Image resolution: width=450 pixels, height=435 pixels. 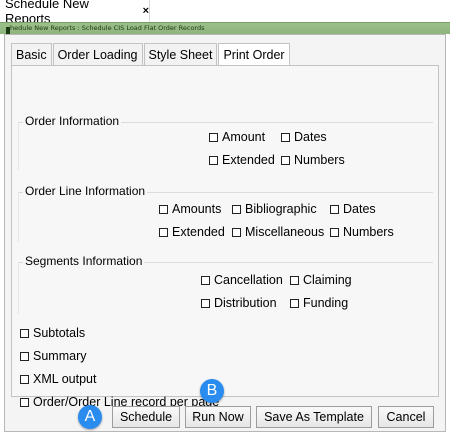 I want to click on checkbox-segment-funding: Funding, so click(x=319, y=303).